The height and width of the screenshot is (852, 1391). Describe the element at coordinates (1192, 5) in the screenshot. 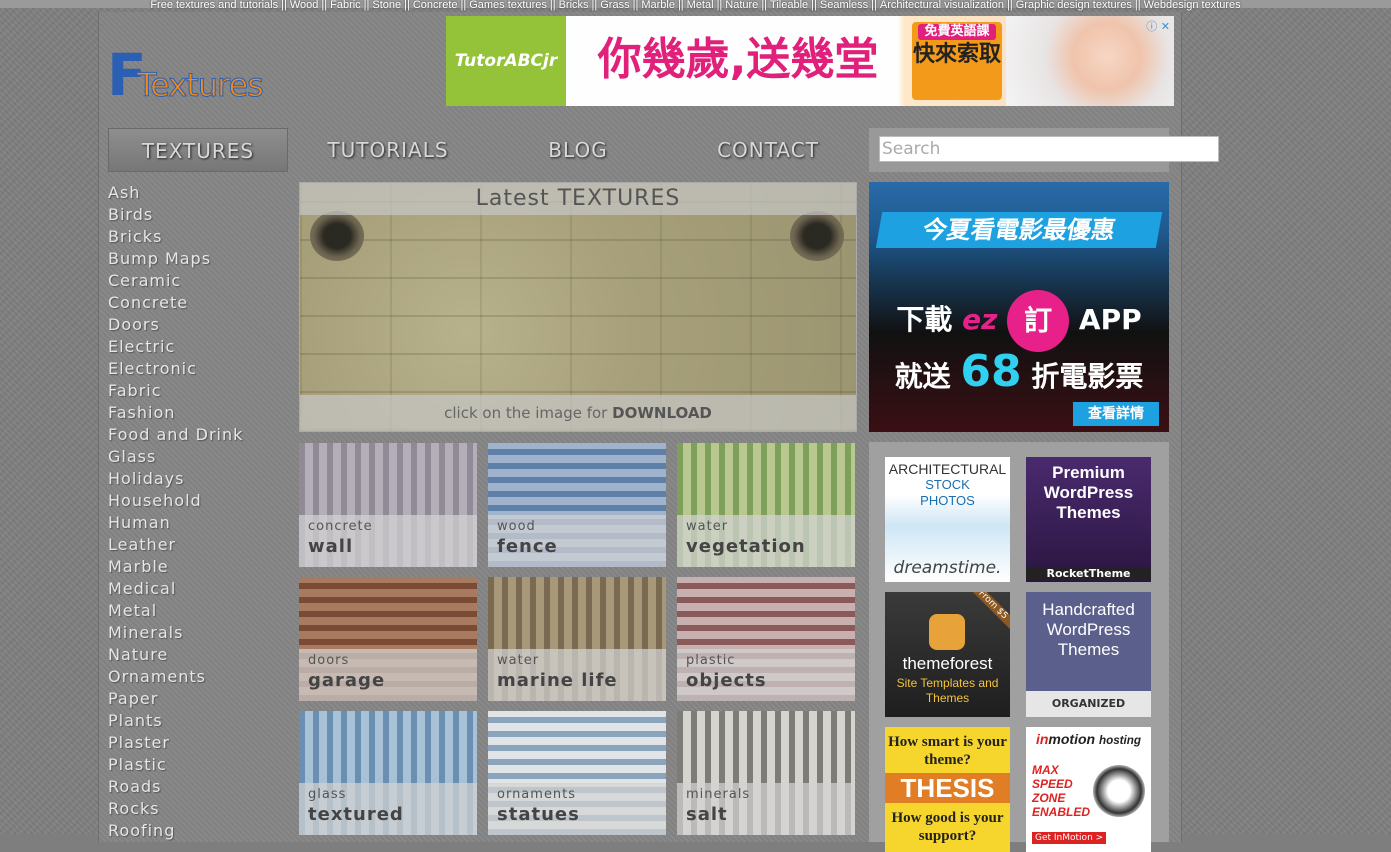

I see `top-link: Webdesign textures` at that location.